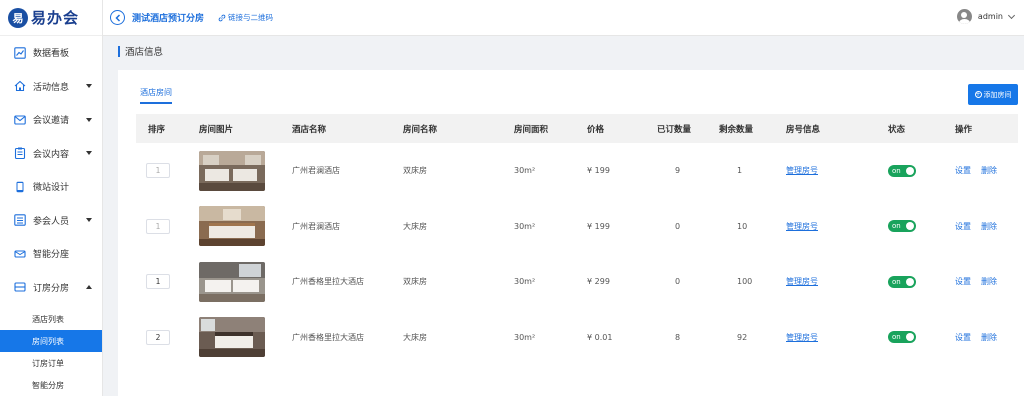  Describe the element at coordinates (20, 287) in the screenshot. I see `bed-icon` at that location.